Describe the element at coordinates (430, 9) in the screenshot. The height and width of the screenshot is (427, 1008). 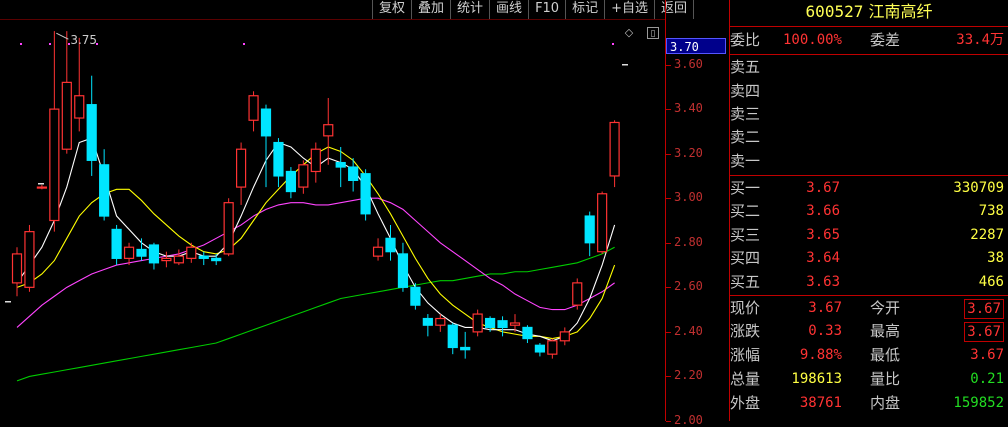
I see `overlay-button: 叠加` at that location.